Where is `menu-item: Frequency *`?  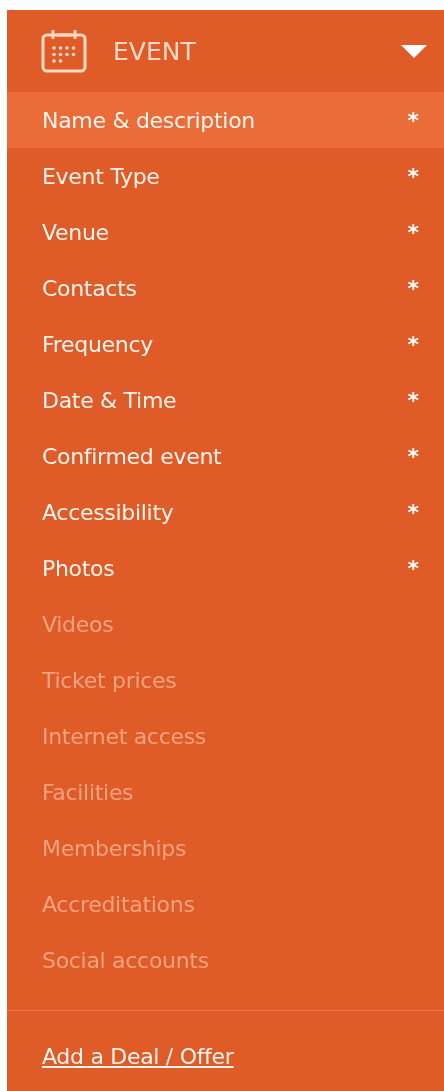
menu-item: Frequency * is located at coordinates (225, 344).